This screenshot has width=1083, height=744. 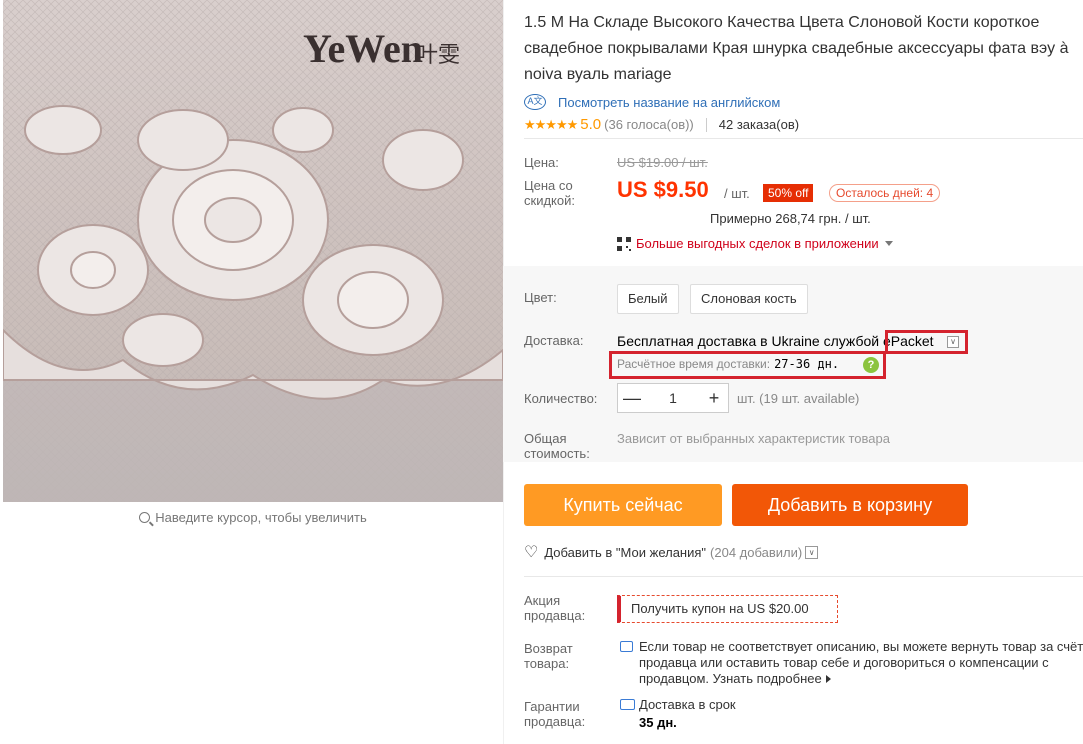 What do you see at coordinates (624, 243) in the screenshot?
I see `qr-code-icon` at bounding box center [624, 243].